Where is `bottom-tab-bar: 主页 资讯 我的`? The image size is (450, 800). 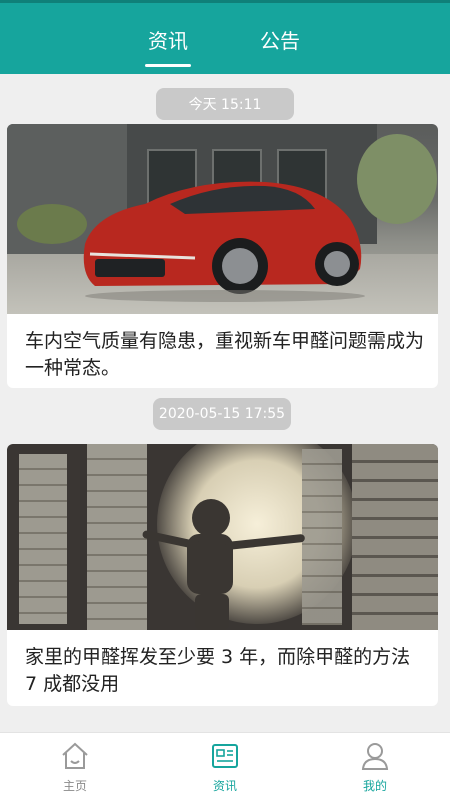
bottom-tab-bar: 主页 资讯 我的 is located at coordinates (225, 766).